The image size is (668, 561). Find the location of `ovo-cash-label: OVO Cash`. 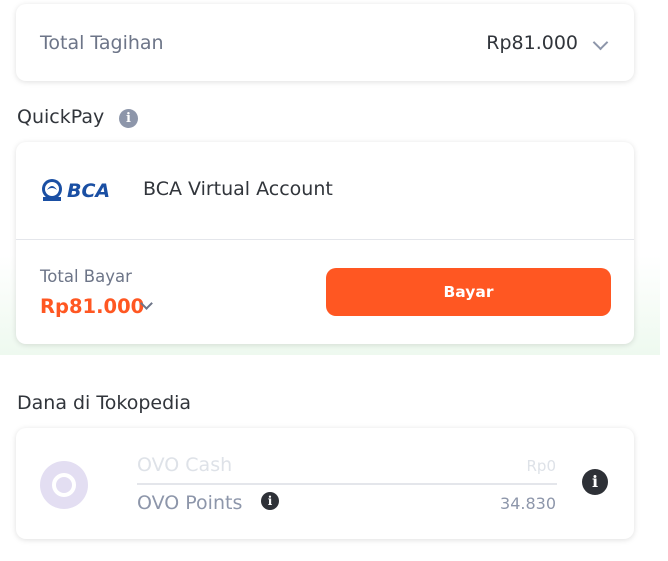

ovo-cash-label: OVO Cash is located at coordinates (185, 465).